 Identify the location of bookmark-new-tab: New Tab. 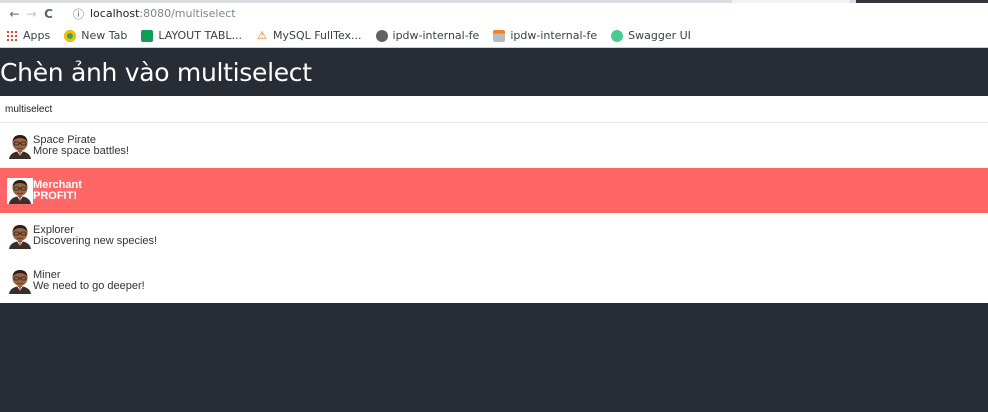
(95, 35).